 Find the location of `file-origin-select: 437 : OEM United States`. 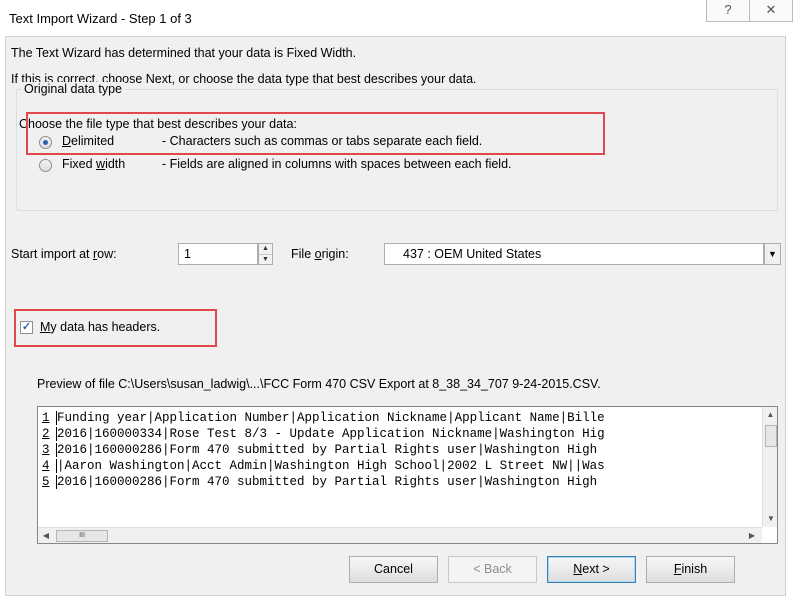

file-origin-select: 437 : OEM United States is located at coordinates (574, 254).